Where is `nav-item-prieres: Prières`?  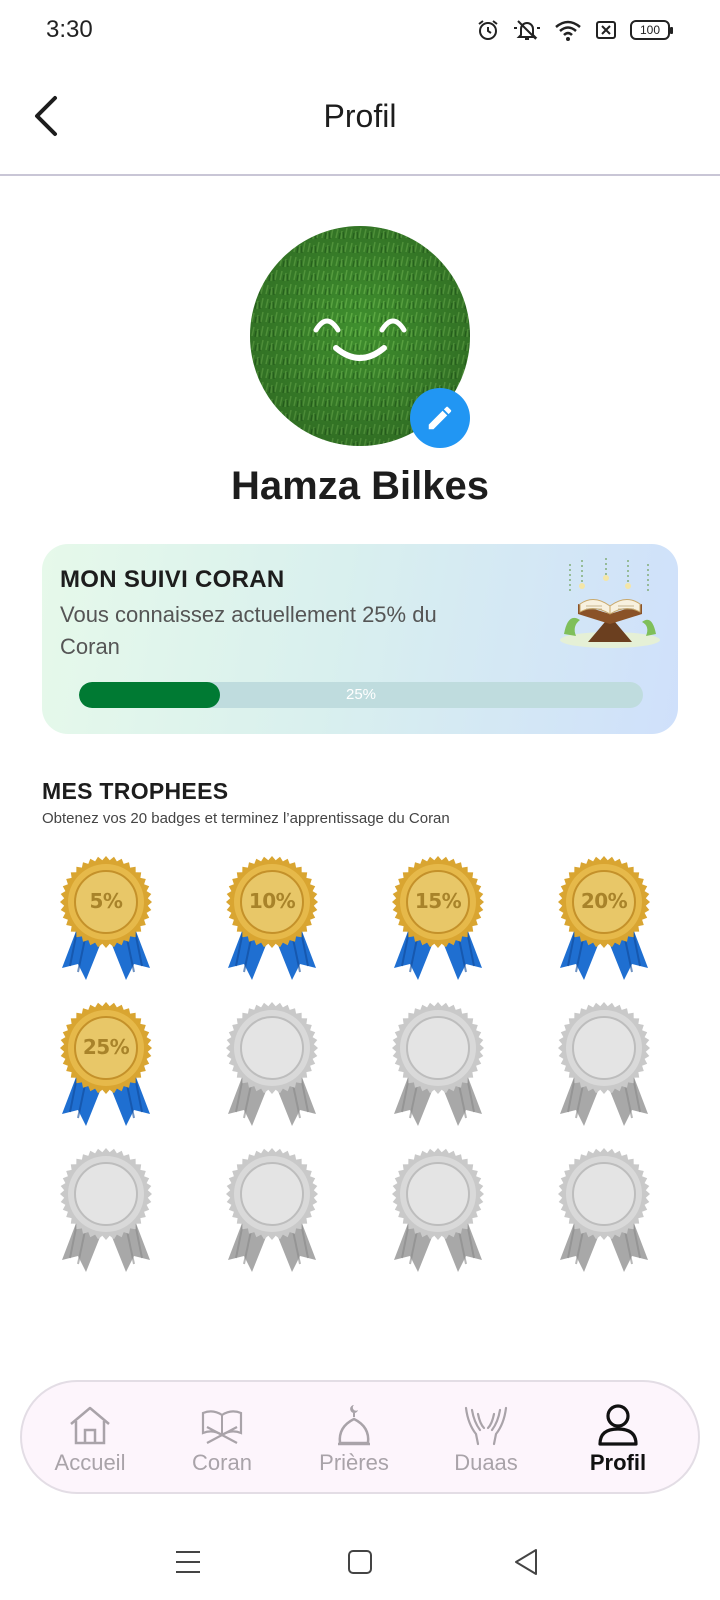 nav-item-prieres: Prières is located at coordinates (354, 1437).